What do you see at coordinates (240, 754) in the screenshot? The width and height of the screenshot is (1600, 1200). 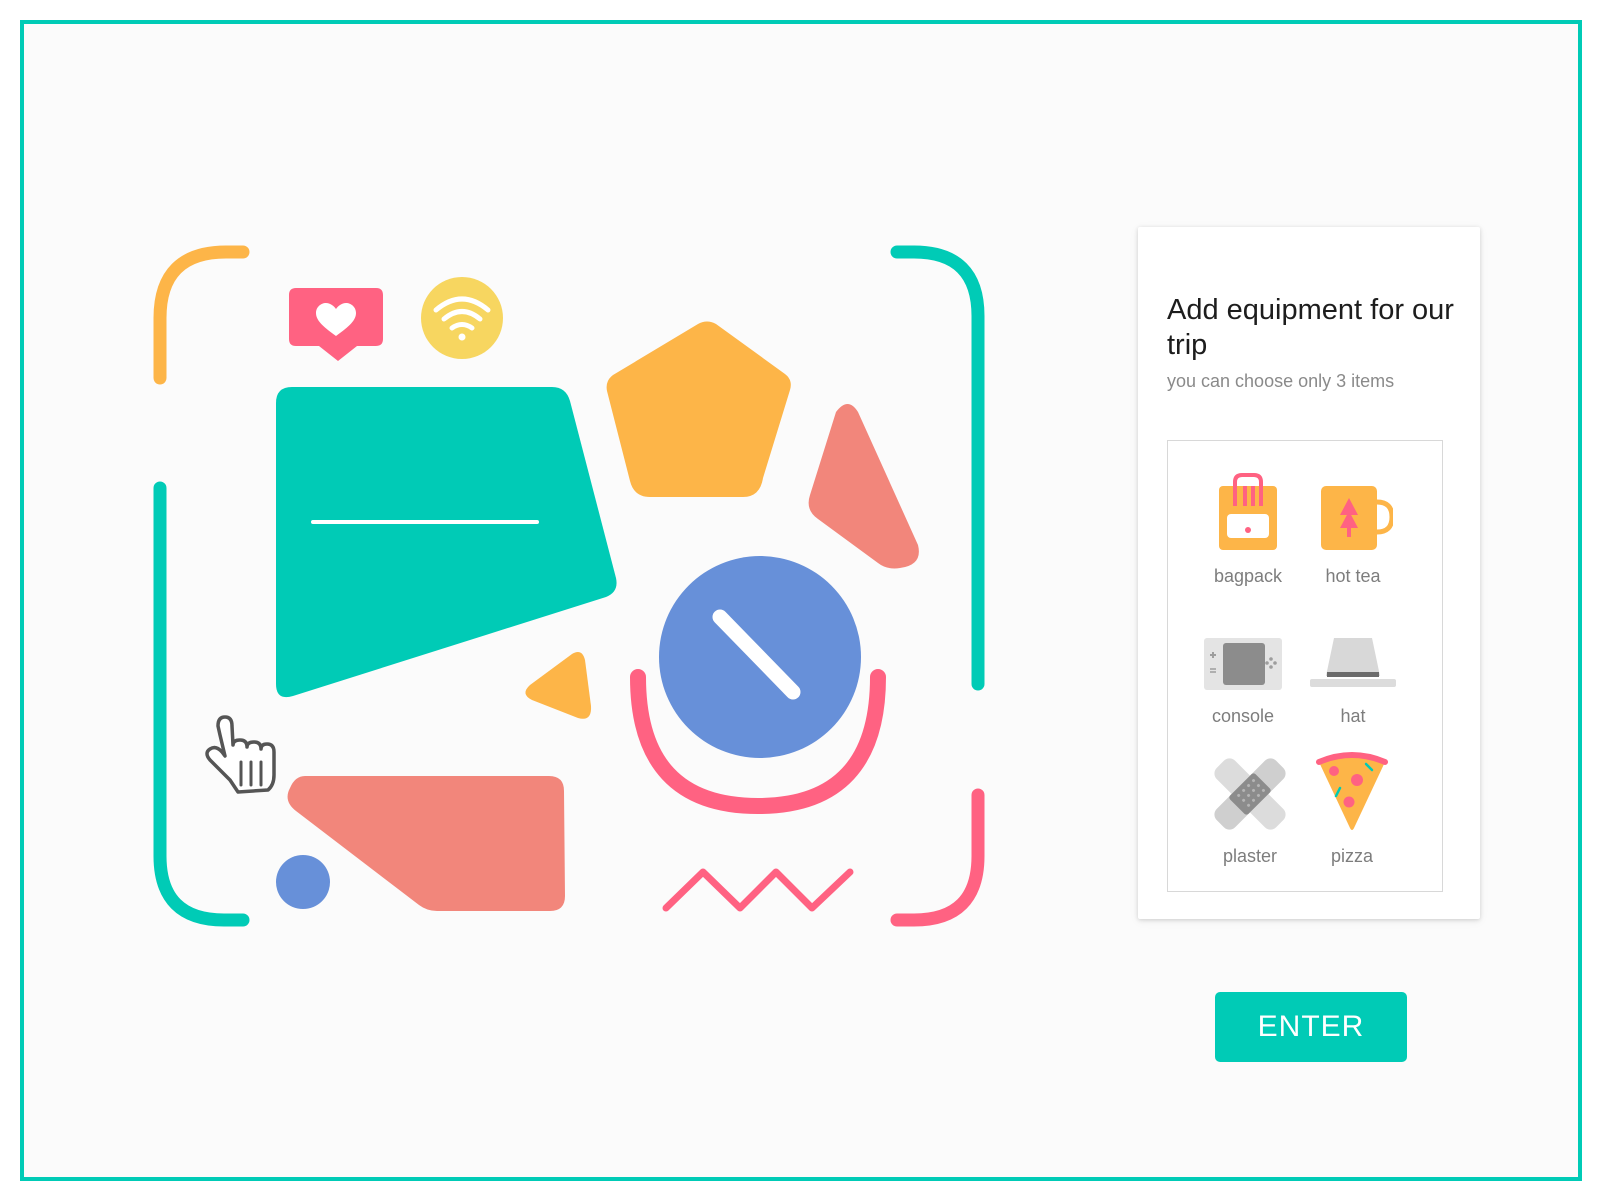 I see `pointer-hand-icon` at bounding box center [240, 754].